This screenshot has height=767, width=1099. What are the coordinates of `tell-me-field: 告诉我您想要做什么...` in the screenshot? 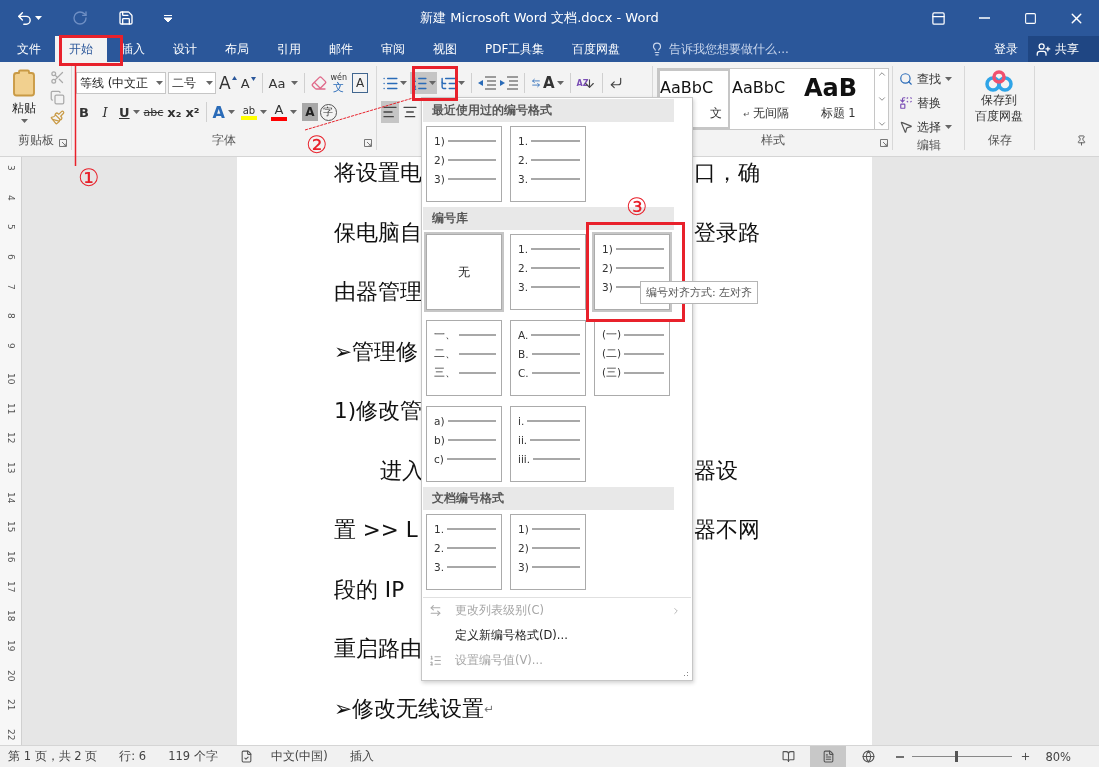 It's located at (729, 49).